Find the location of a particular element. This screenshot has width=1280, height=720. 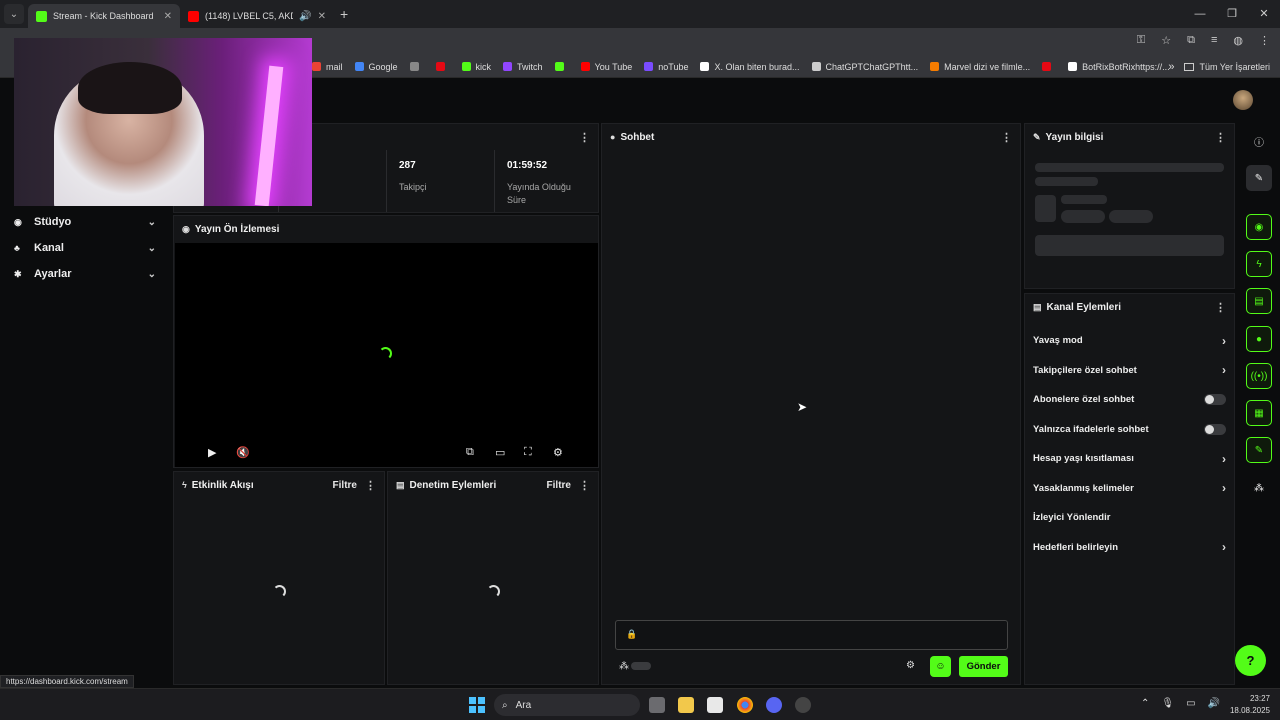

bookmark-item: noTube is located at coordinates (666, 67).